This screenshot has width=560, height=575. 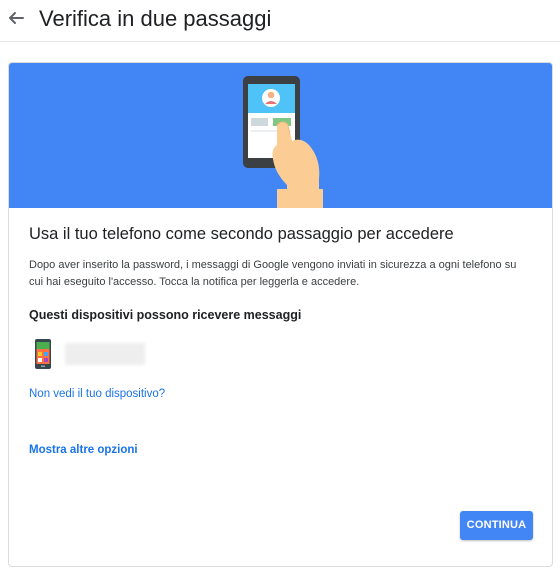 What do you see at coordinates (155, 18) in the screenshot?
I see `page-title: Verifica in due passaggi` at bounding box center [155, 18].